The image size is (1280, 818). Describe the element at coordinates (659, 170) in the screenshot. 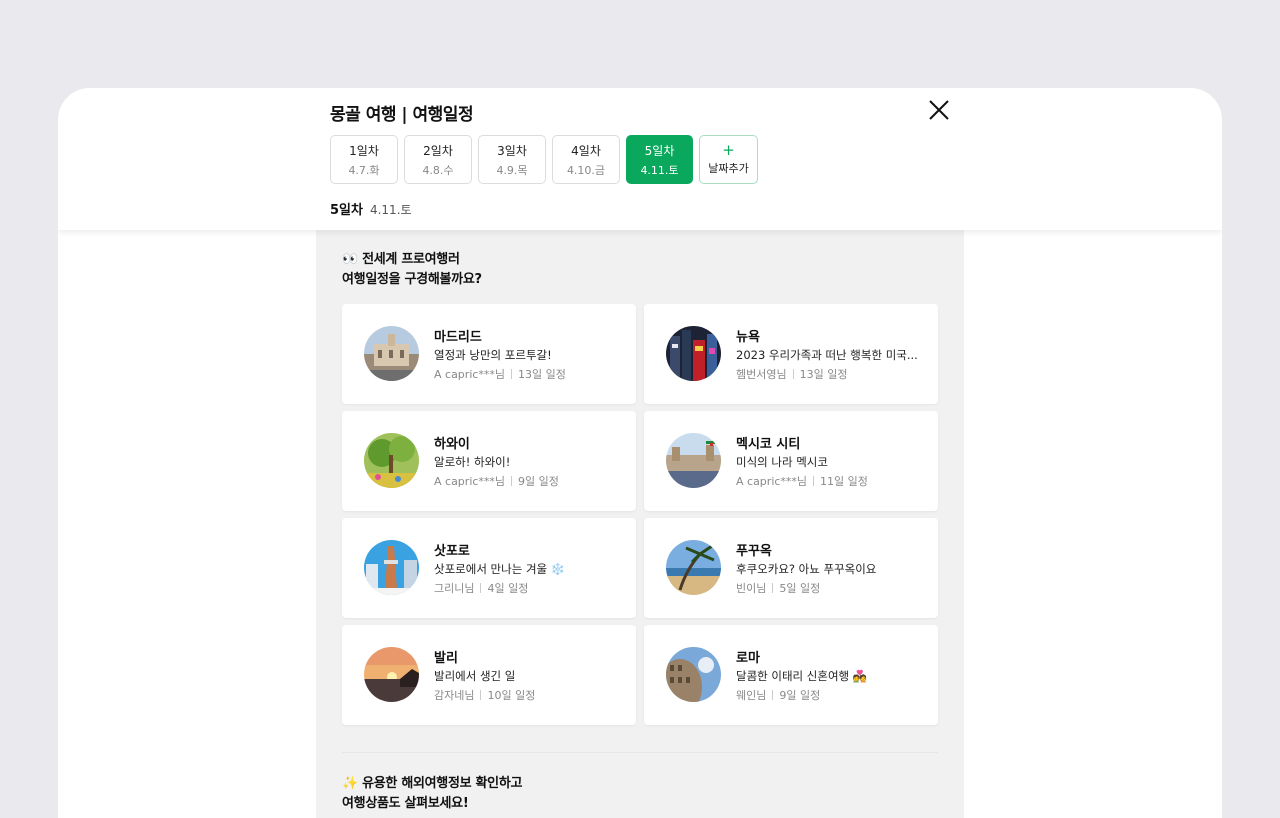

I see `day-date: 4.11.토` at that location.